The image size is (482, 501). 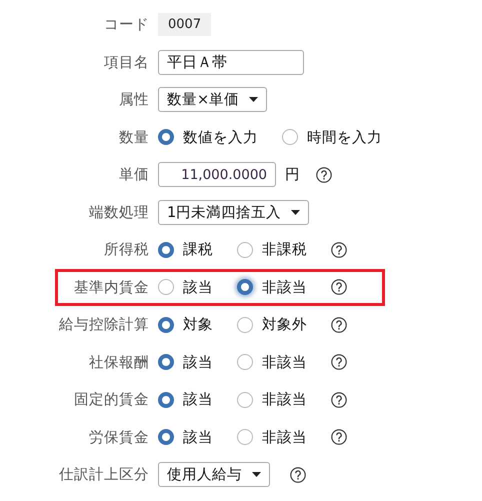 What do you see at coordinates (344, 137) in the screenshot?
I see `radio-label: 時間を入力` at bounding box center [344, 137].